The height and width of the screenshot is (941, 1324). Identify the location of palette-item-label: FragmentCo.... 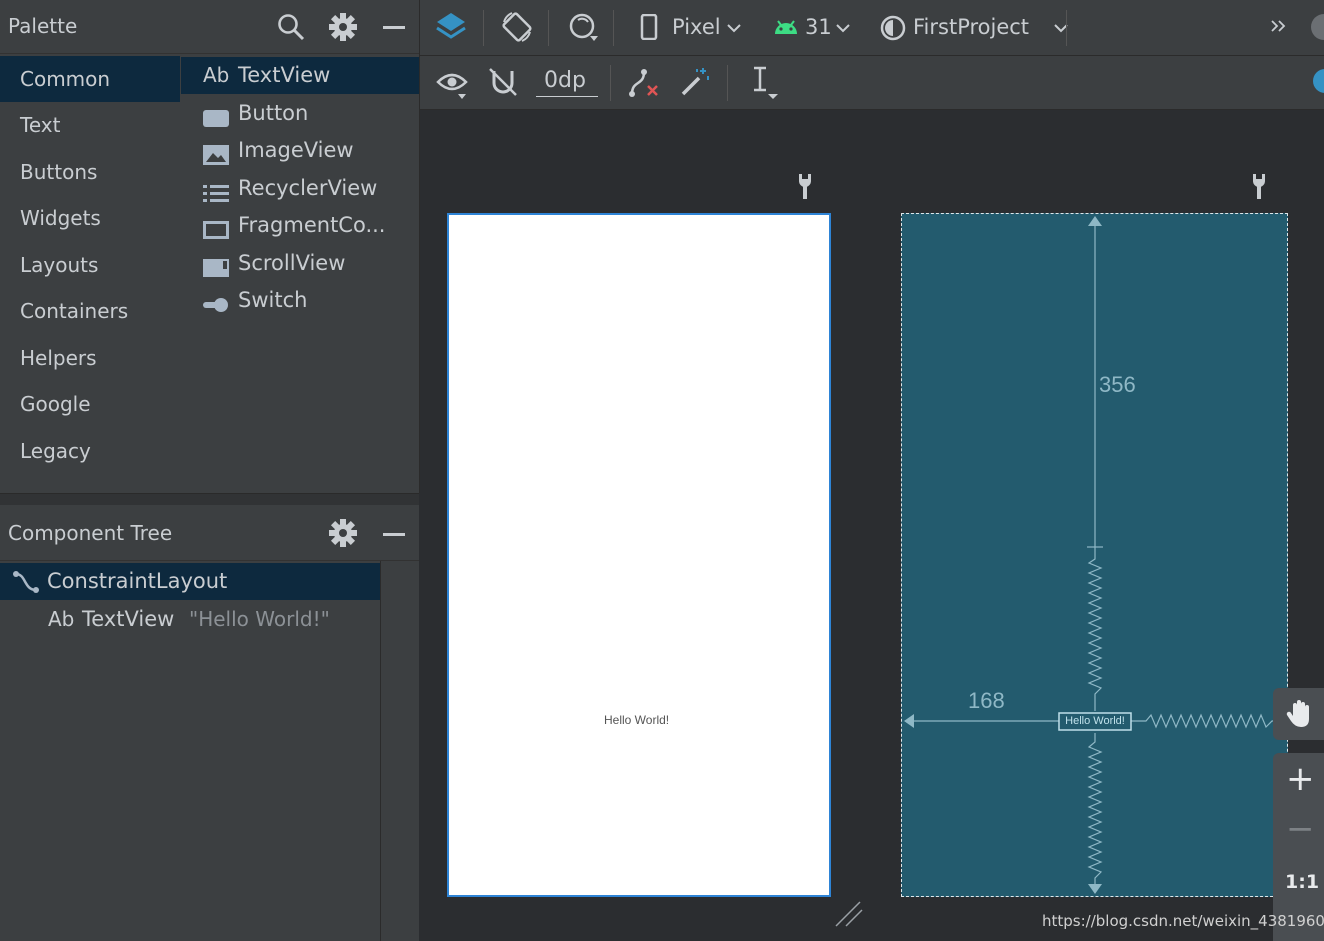
(312, 225).